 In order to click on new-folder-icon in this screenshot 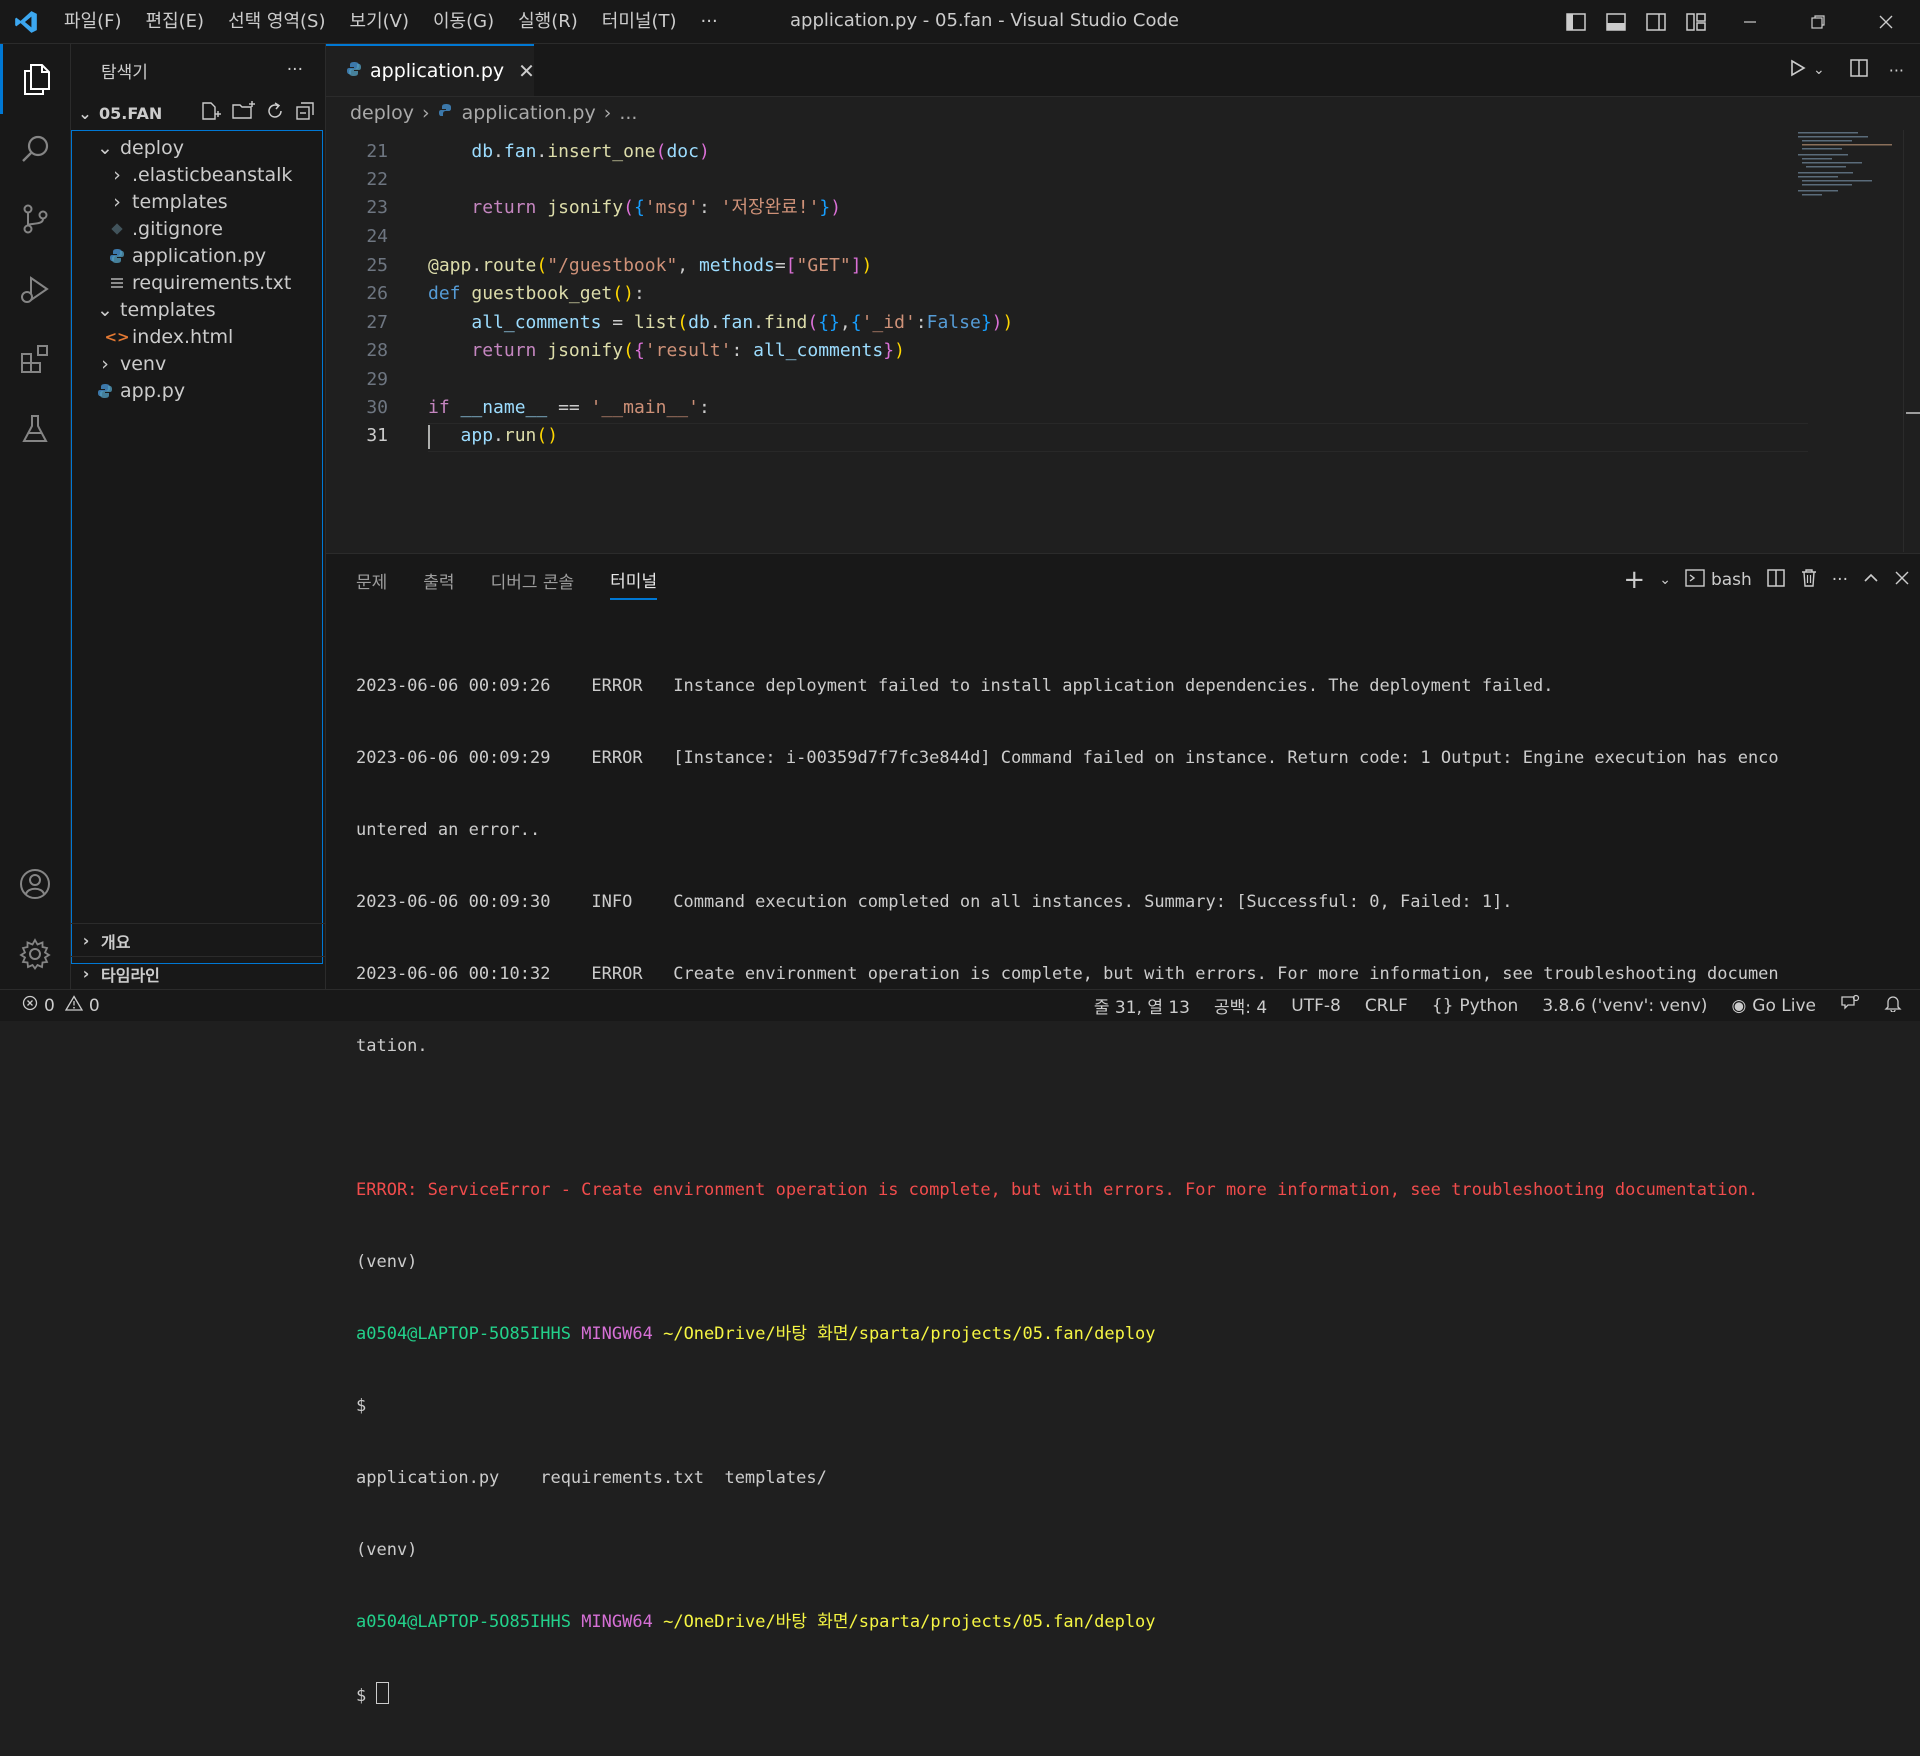, I will do `click(243, 113)`.